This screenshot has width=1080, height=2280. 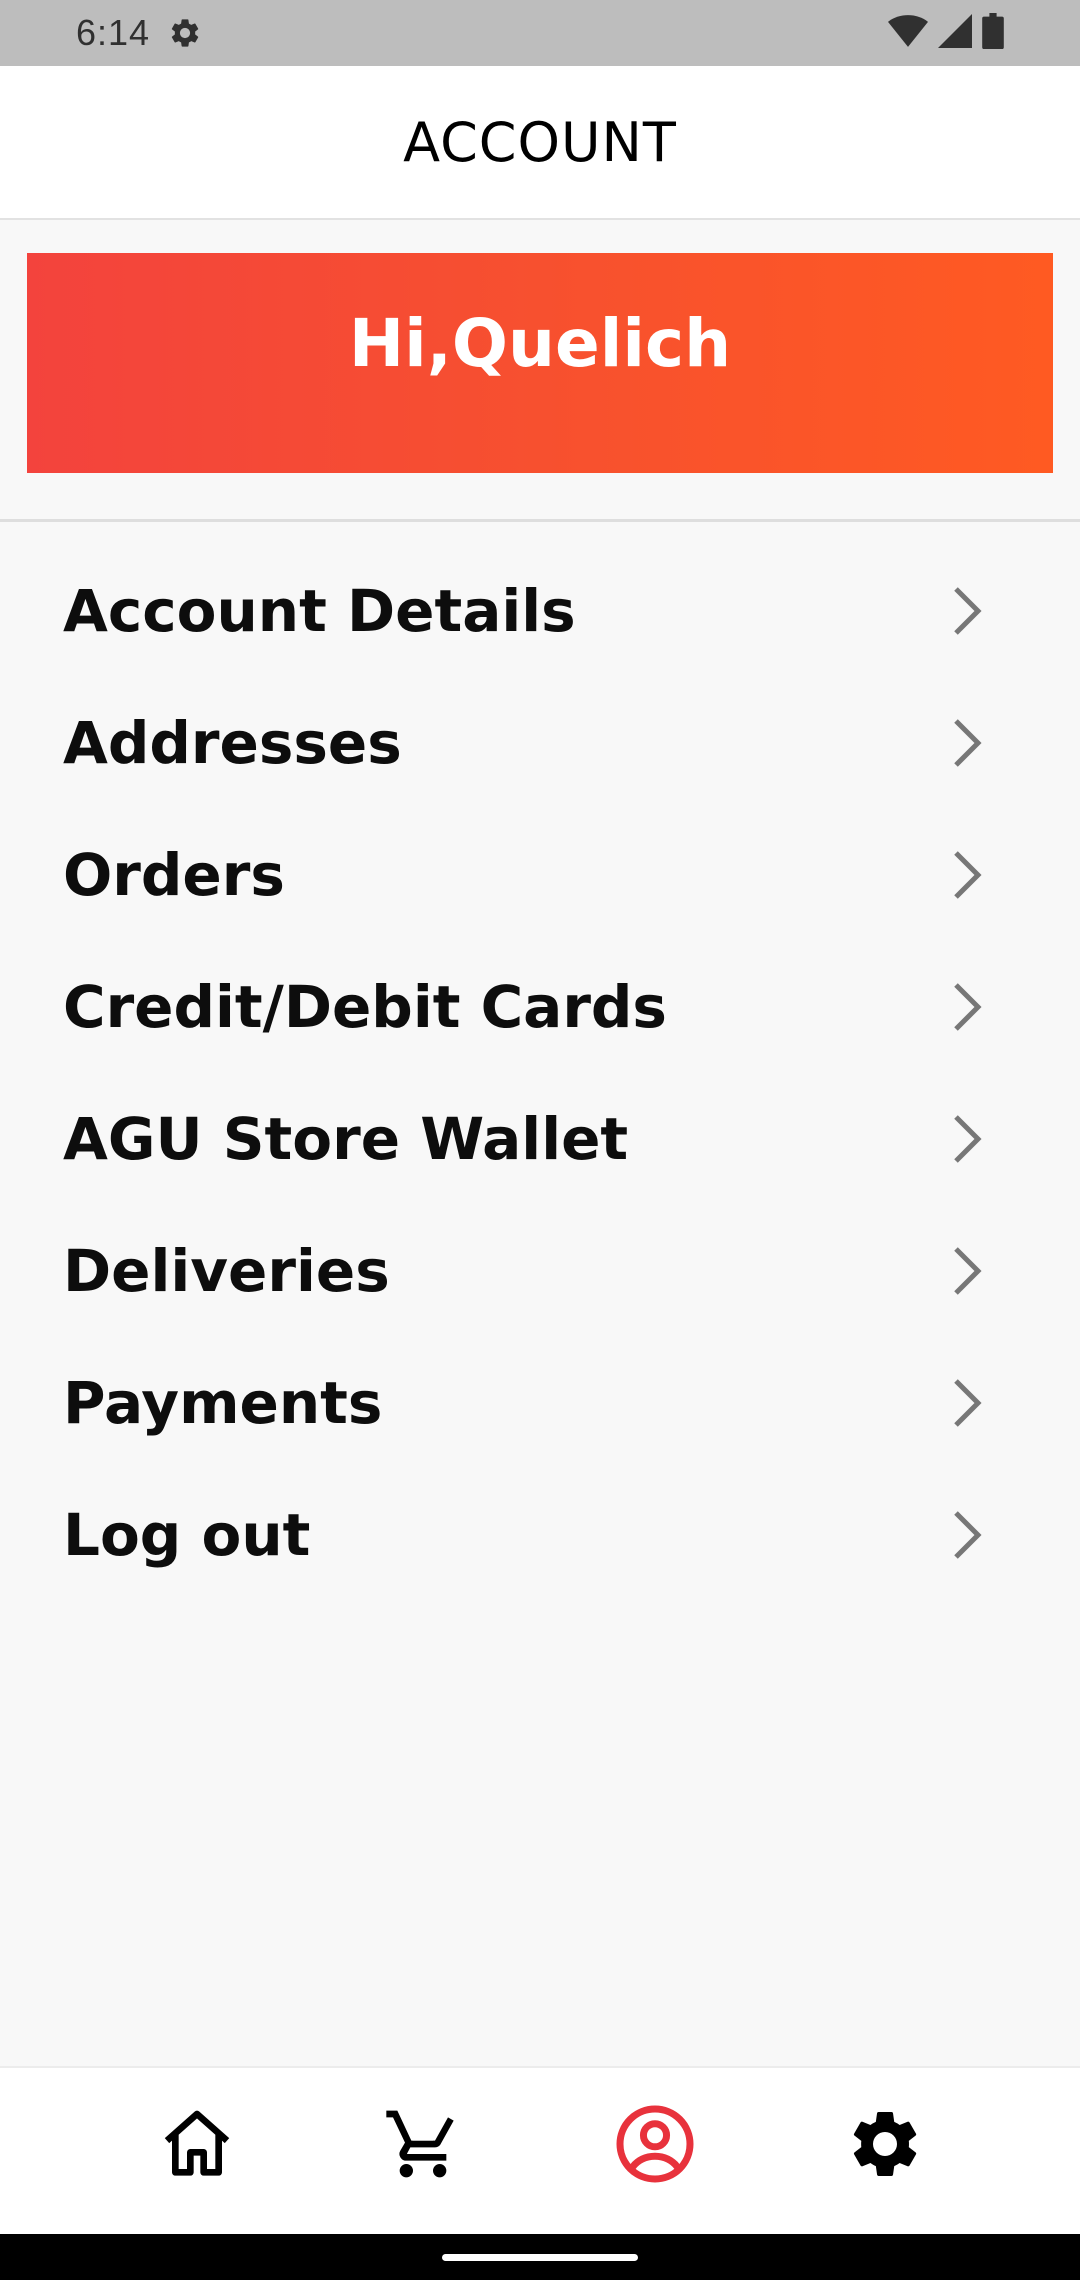 I want to click on status-icons, so click(x=946, y=33).